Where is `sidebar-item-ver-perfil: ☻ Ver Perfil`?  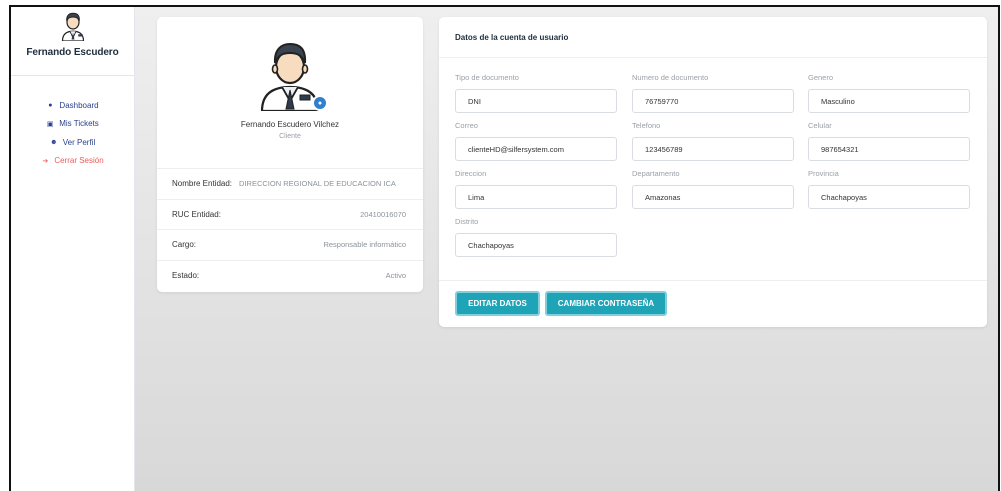
sidebar-item-ver-perfil: ☻ Ver Perfil is located at coordinates (72, 142).